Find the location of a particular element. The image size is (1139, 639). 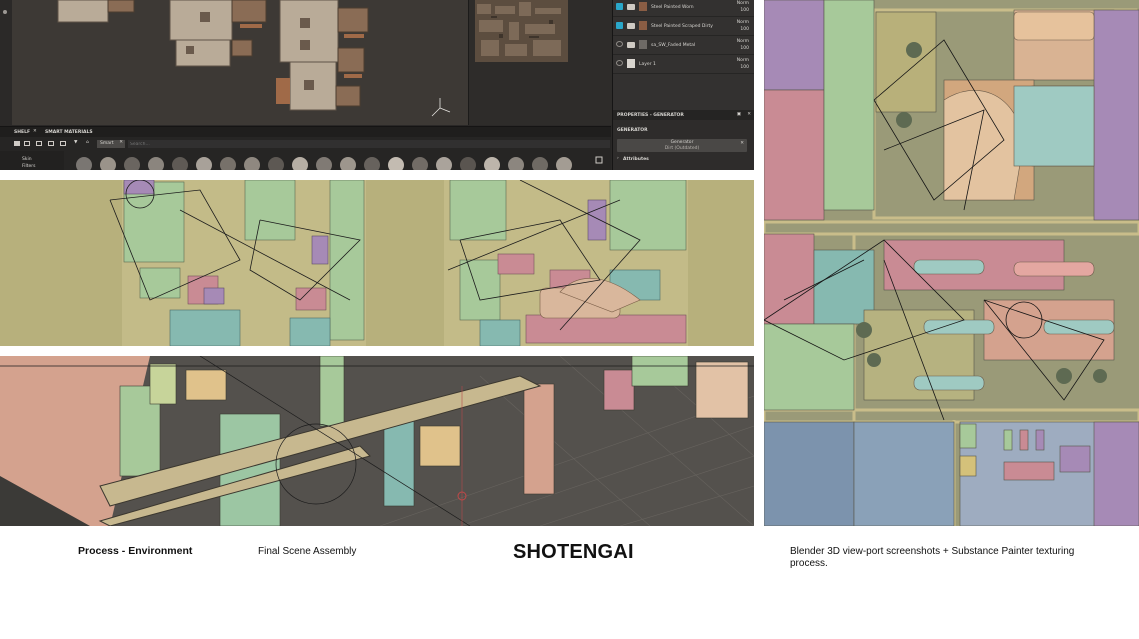

properties-panel-title: PROPERTIES - GENERATOR is located at coordinates (650, 115).